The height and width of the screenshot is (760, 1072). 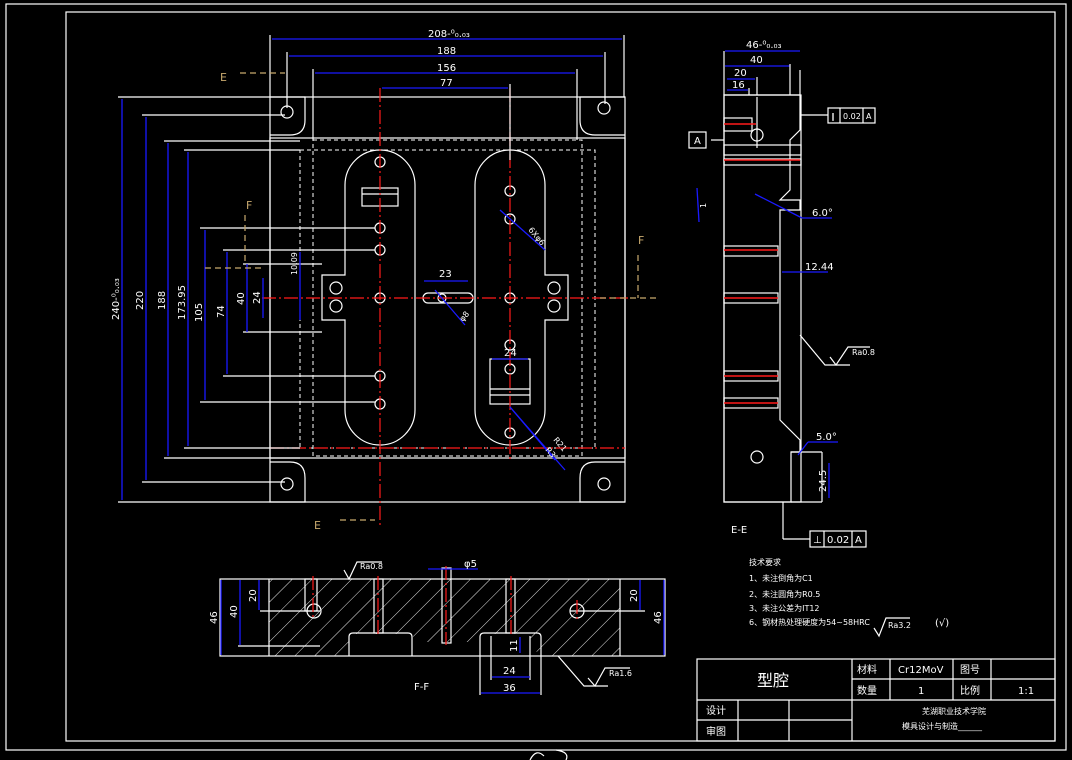 What do you see at coordinates (514, 645) in the screenshot?
I see `dim-11: 11` at bounding box center [514, 645].